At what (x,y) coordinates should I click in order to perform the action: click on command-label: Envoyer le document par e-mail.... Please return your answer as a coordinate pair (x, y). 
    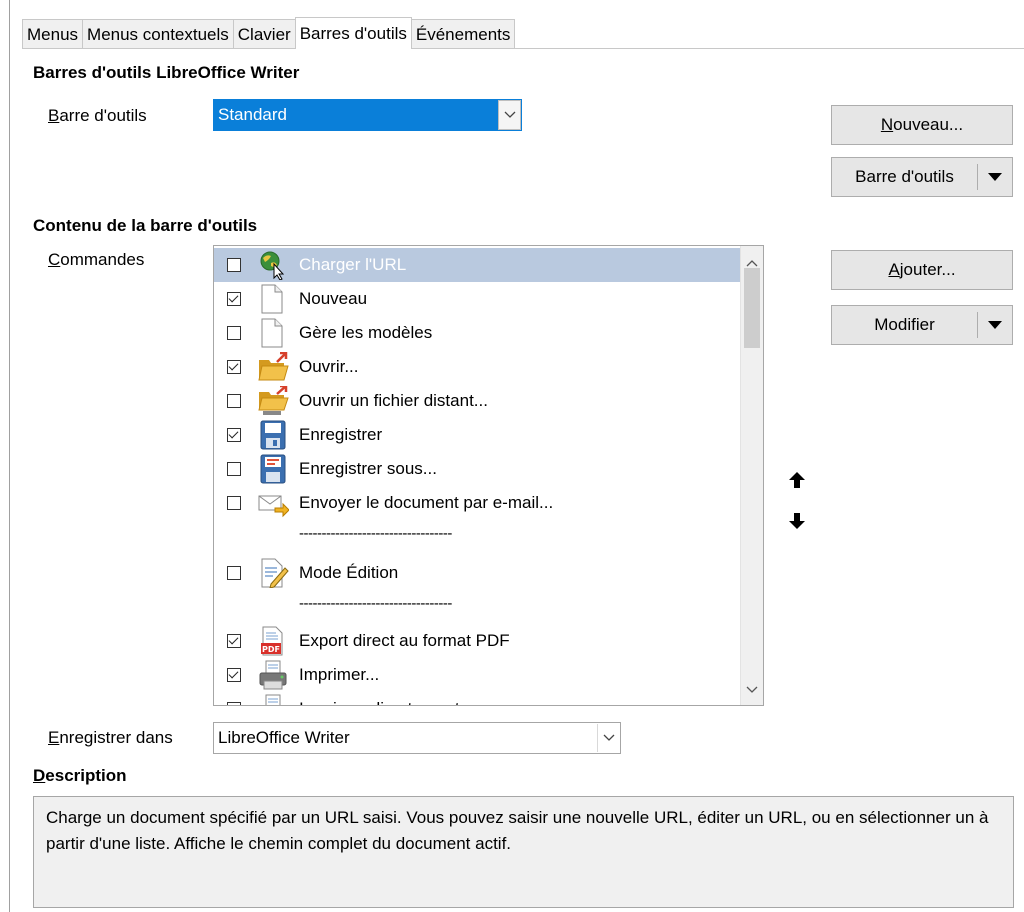
    Looking at the image, I should click on (426, 502).